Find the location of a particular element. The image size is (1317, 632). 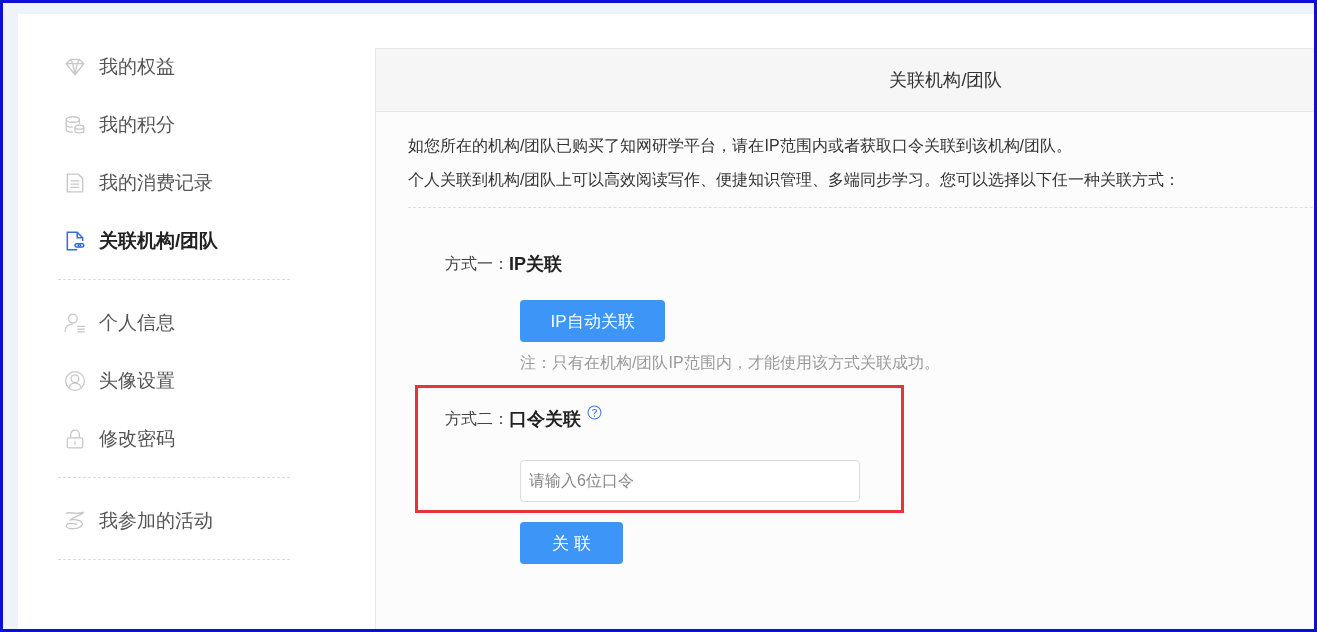

code-input-field: 请输入6位口令 is located at coordinates (690, 481).